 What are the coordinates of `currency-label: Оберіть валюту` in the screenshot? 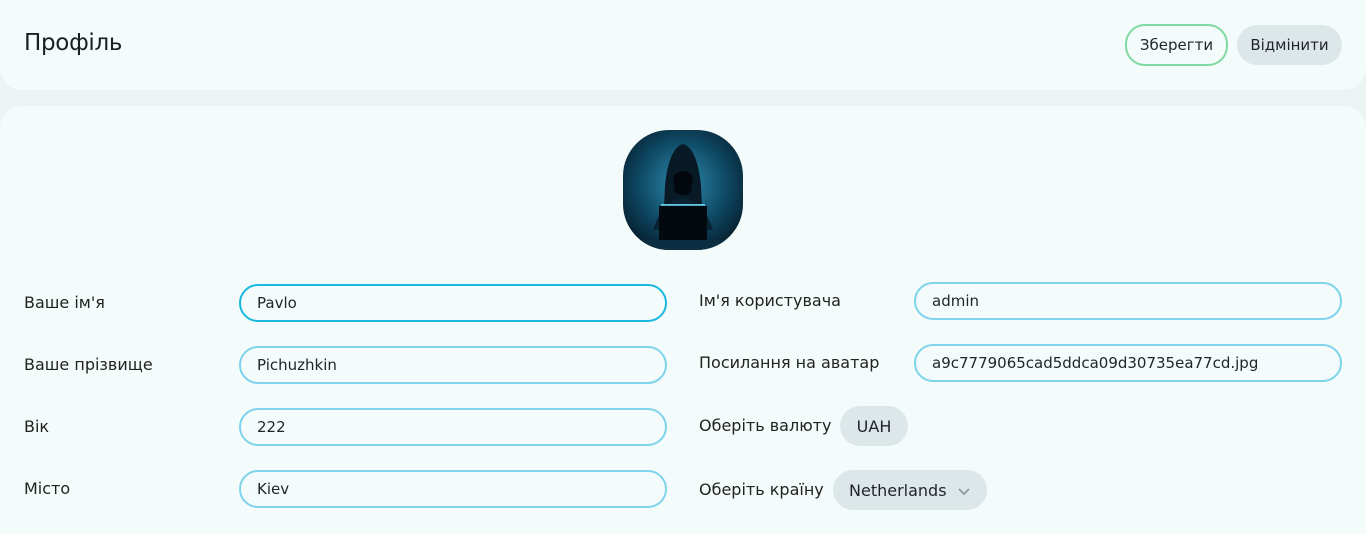 It's located at (765, 425).